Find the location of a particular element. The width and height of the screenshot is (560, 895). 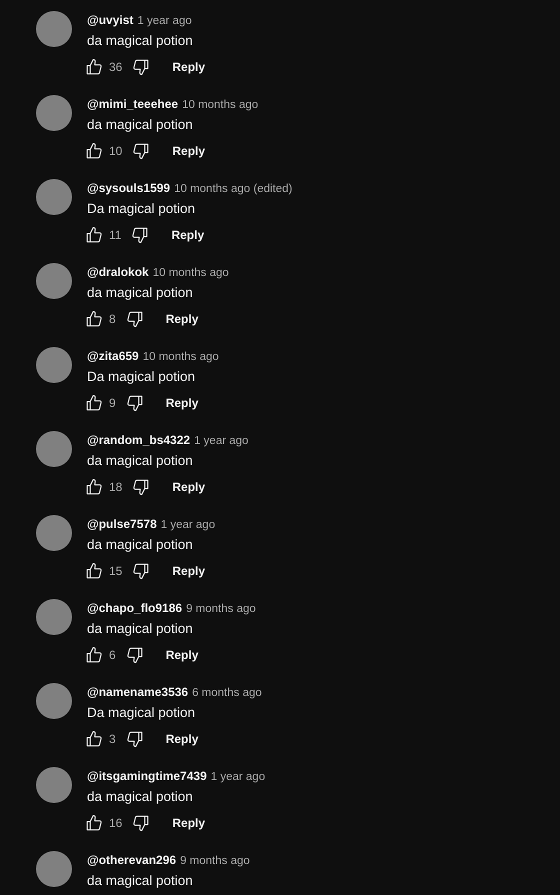

username: @namename3536 is located at coordinates (137, 692).